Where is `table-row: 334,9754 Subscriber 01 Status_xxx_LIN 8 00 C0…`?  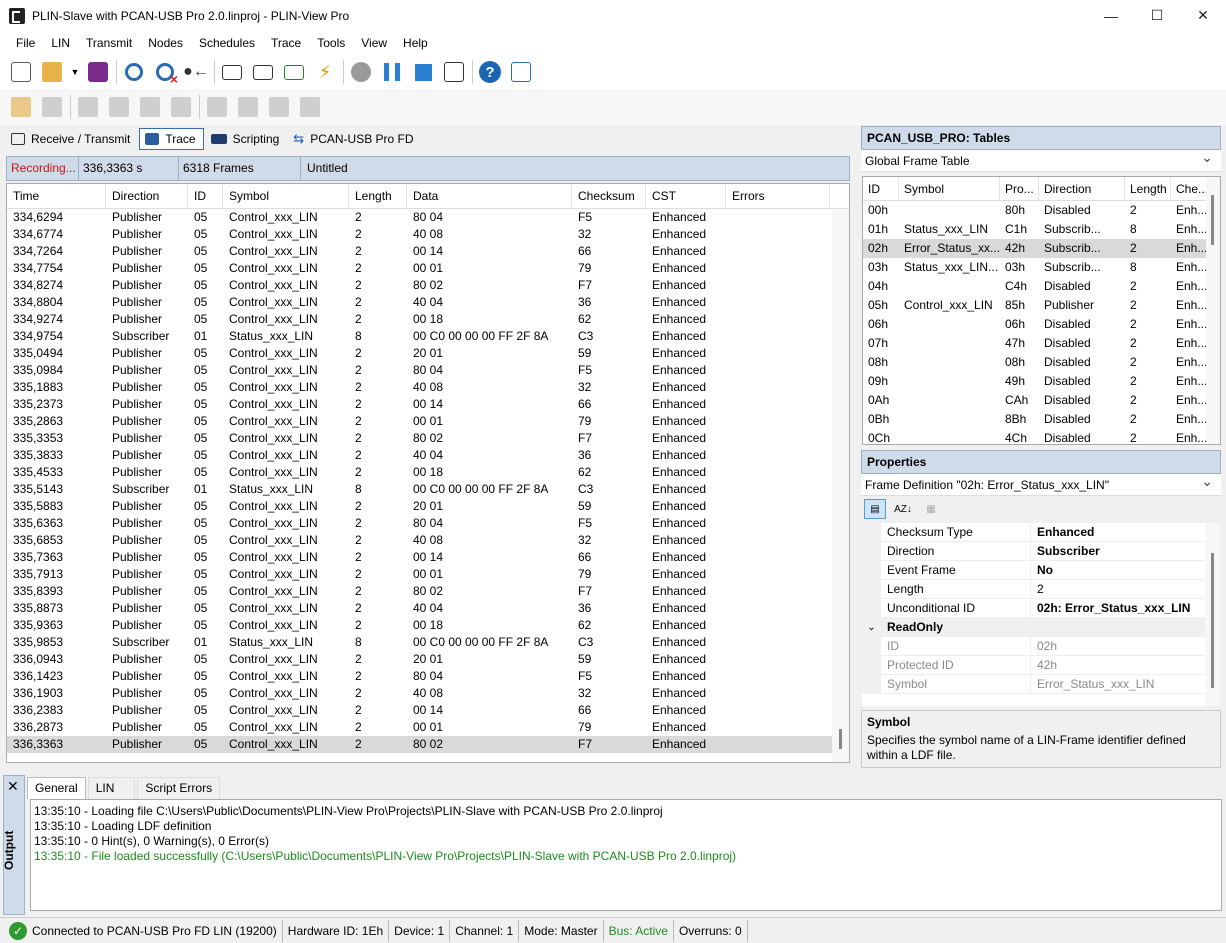
table-row: 334,9754 Subscriber 01 Status_xxx_LIN 8 00 C0… is located at coordinates (428, 336).